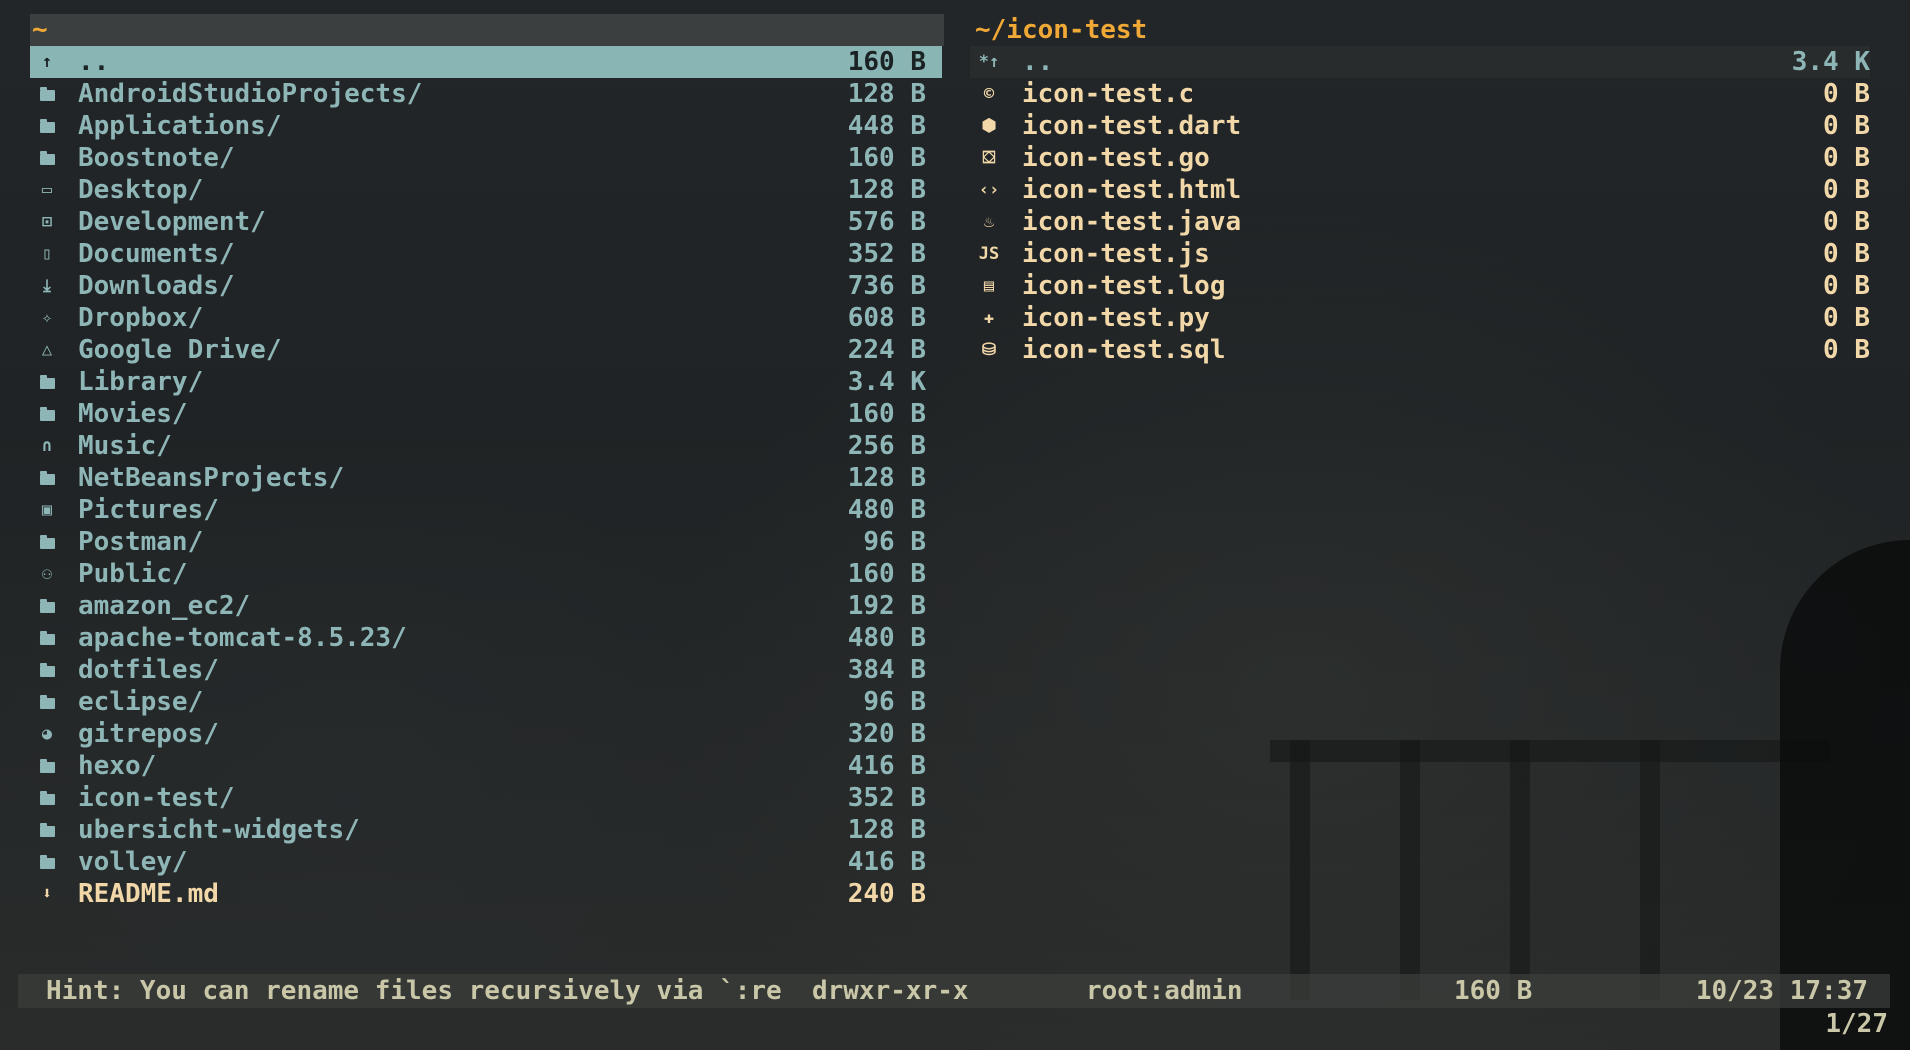  What do you see at coordinates (989, 158) in the screenshot?
I see `go-gopher-icon: ⛋` at bounding box center [989, 158].